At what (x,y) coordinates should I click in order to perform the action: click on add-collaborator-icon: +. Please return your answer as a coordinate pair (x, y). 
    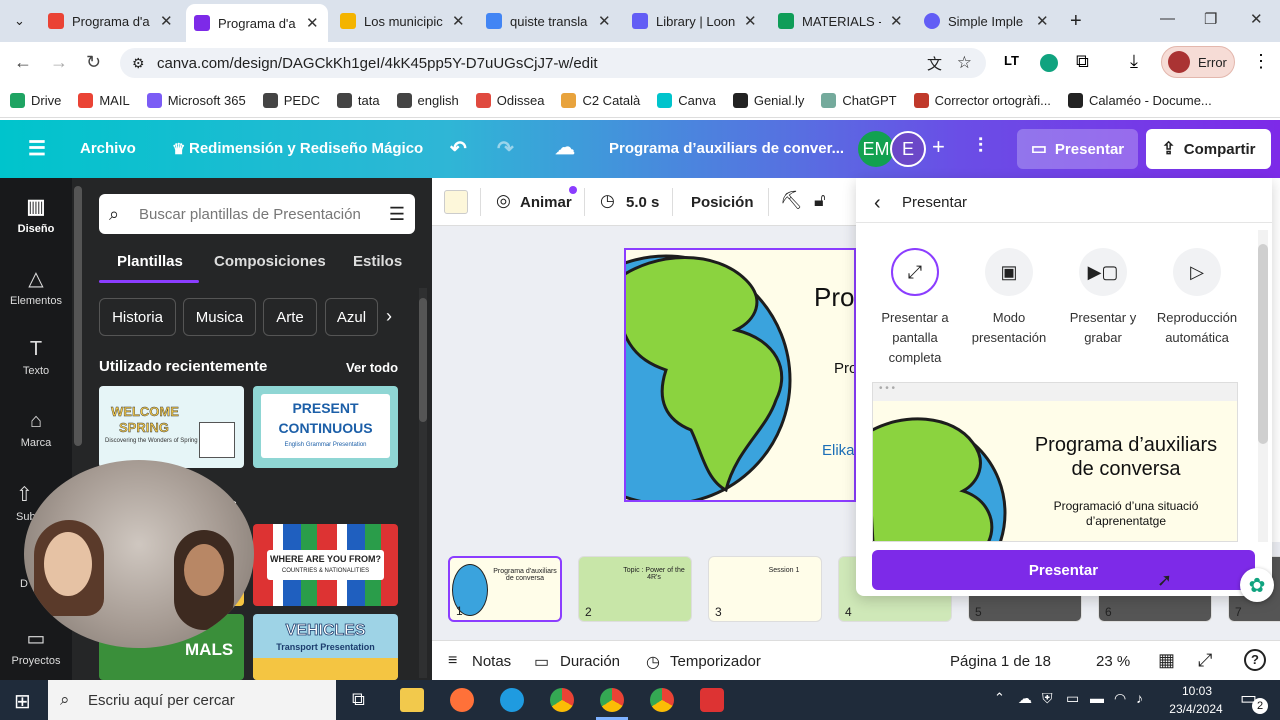
    Looking at the image, I should click on (938, 147).